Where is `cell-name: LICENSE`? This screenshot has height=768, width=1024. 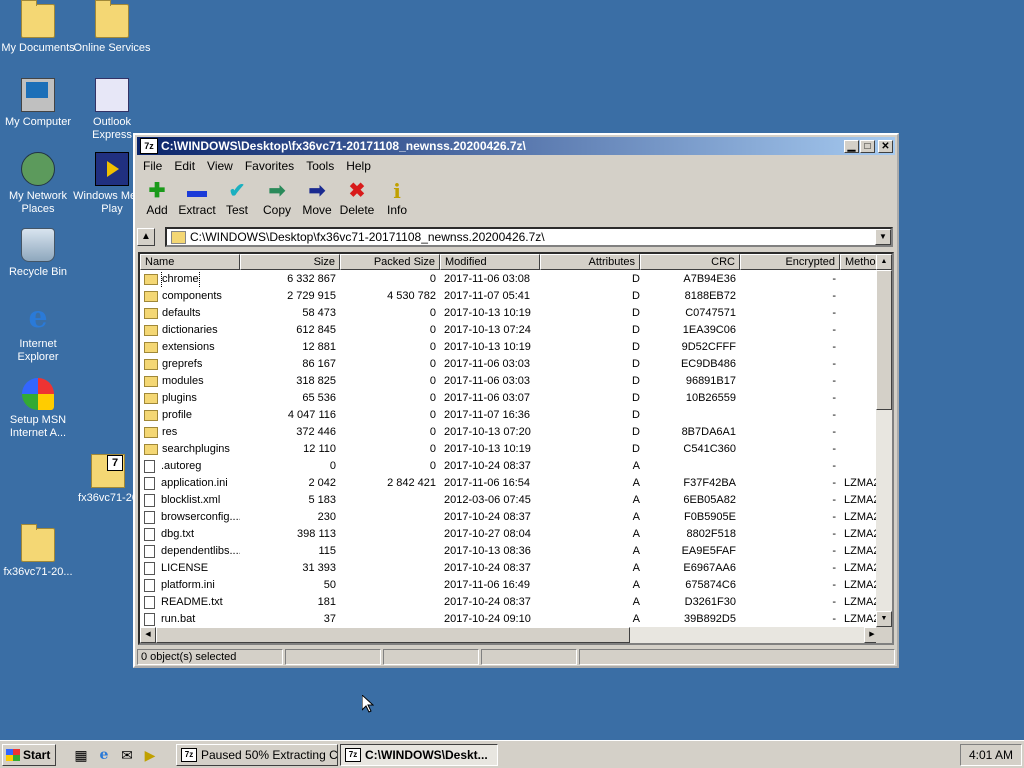 cell-name: LICENSE is located at coordinates (190, 568).